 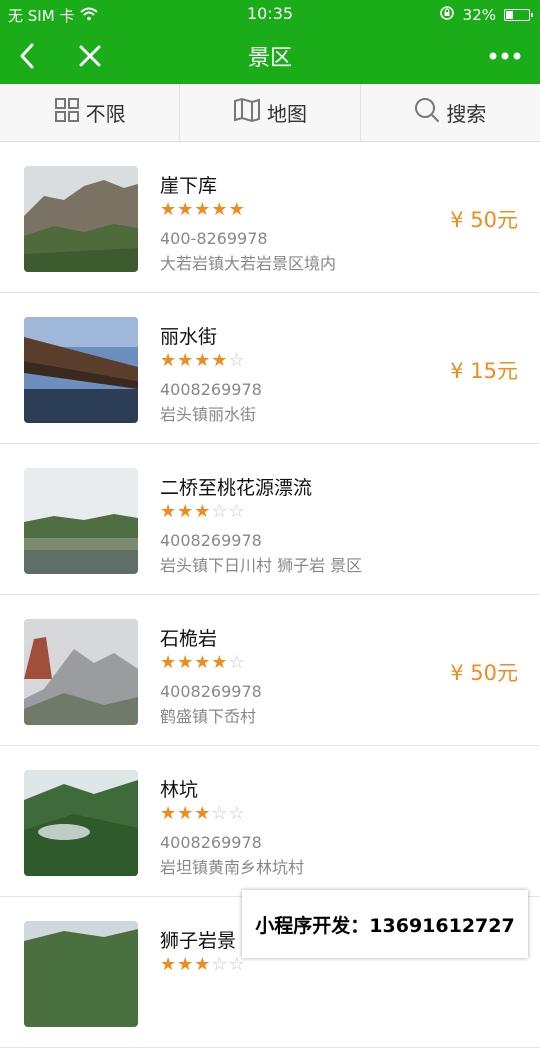 I want to click on more-menu-button, so click(x=505, y=56).